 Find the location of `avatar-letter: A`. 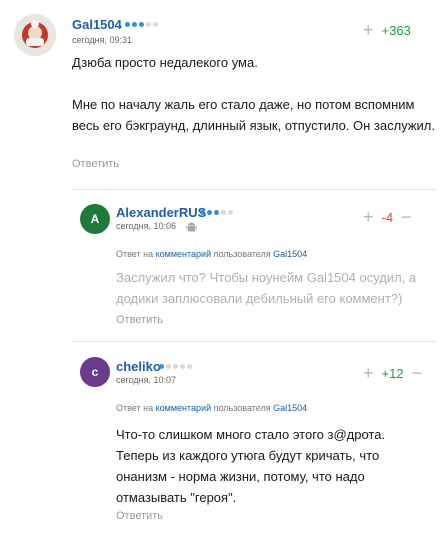

avatar-letter: A is located at coordinates (95, 219).